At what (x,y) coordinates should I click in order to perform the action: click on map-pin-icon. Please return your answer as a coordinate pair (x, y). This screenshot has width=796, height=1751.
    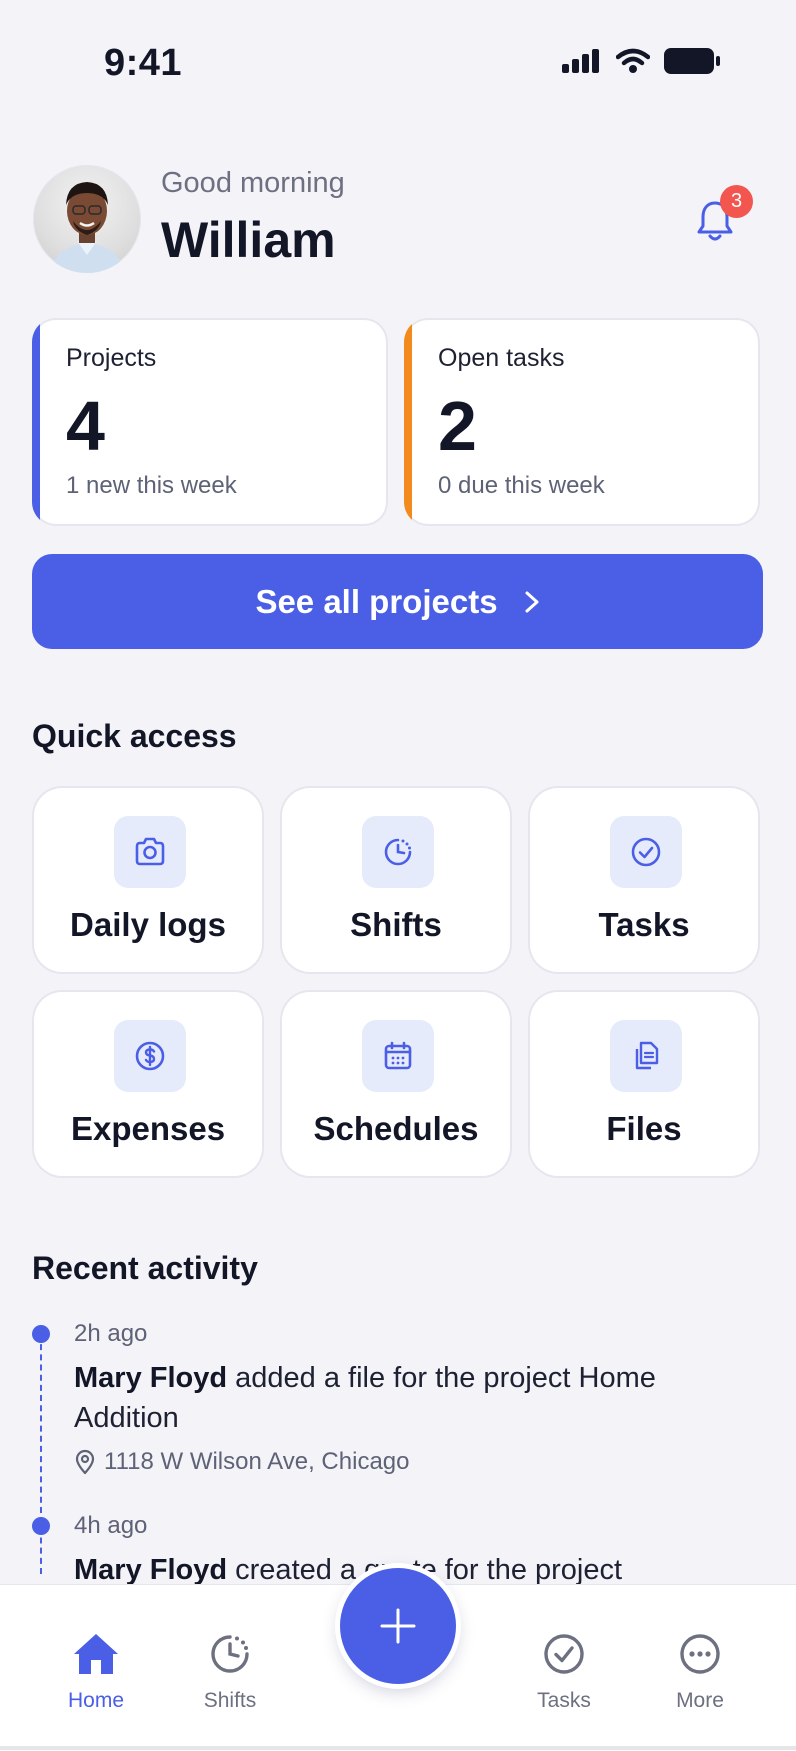
    Looking at the image, I should click on (85, 1462).